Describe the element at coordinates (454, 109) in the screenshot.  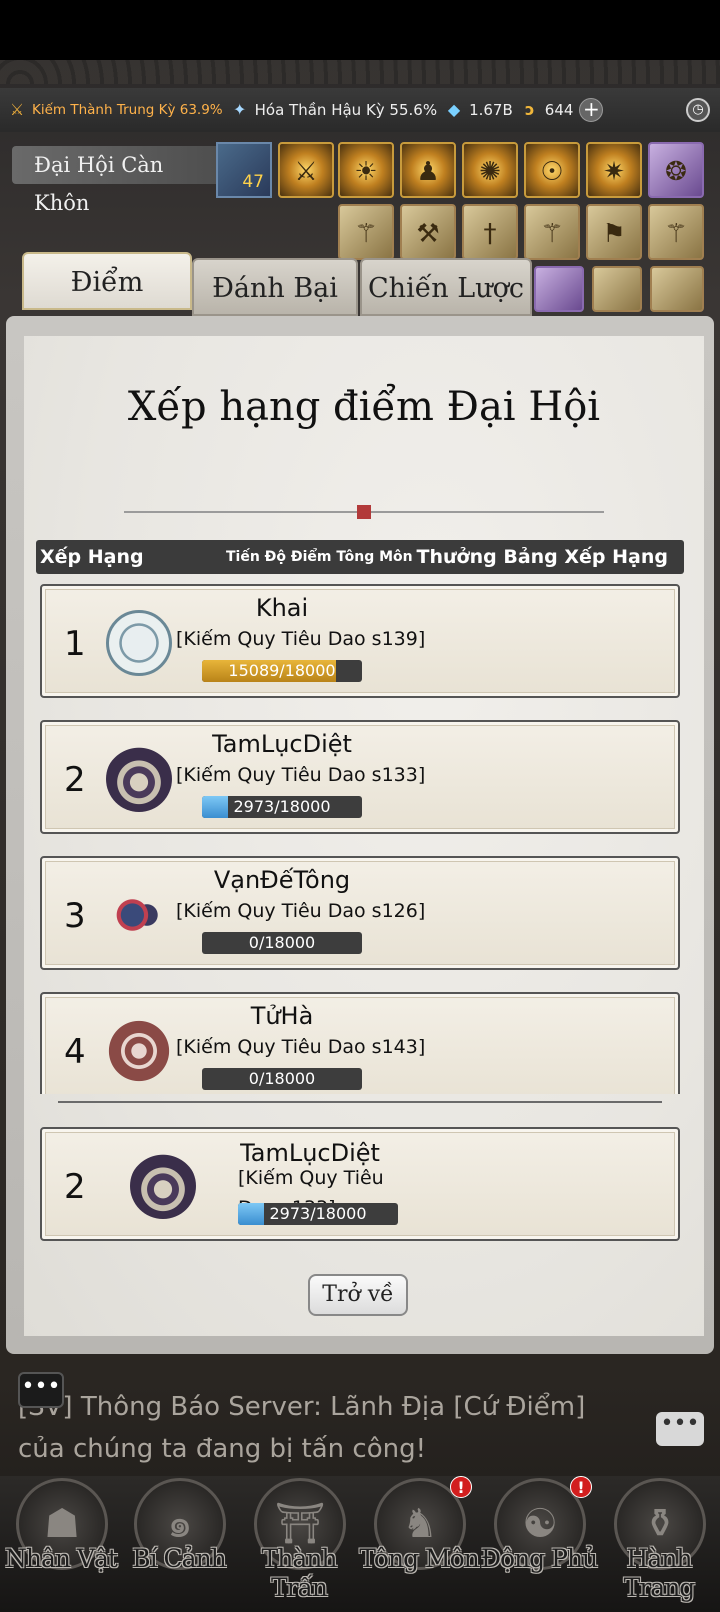
I see `crystal-icon: ◆` at that location.